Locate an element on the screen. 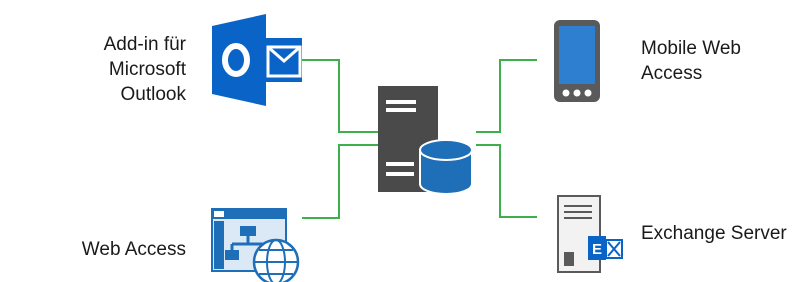 The height and width of the screenshot is (282, 801). server-database-icon is located at coordinates (425, 140).